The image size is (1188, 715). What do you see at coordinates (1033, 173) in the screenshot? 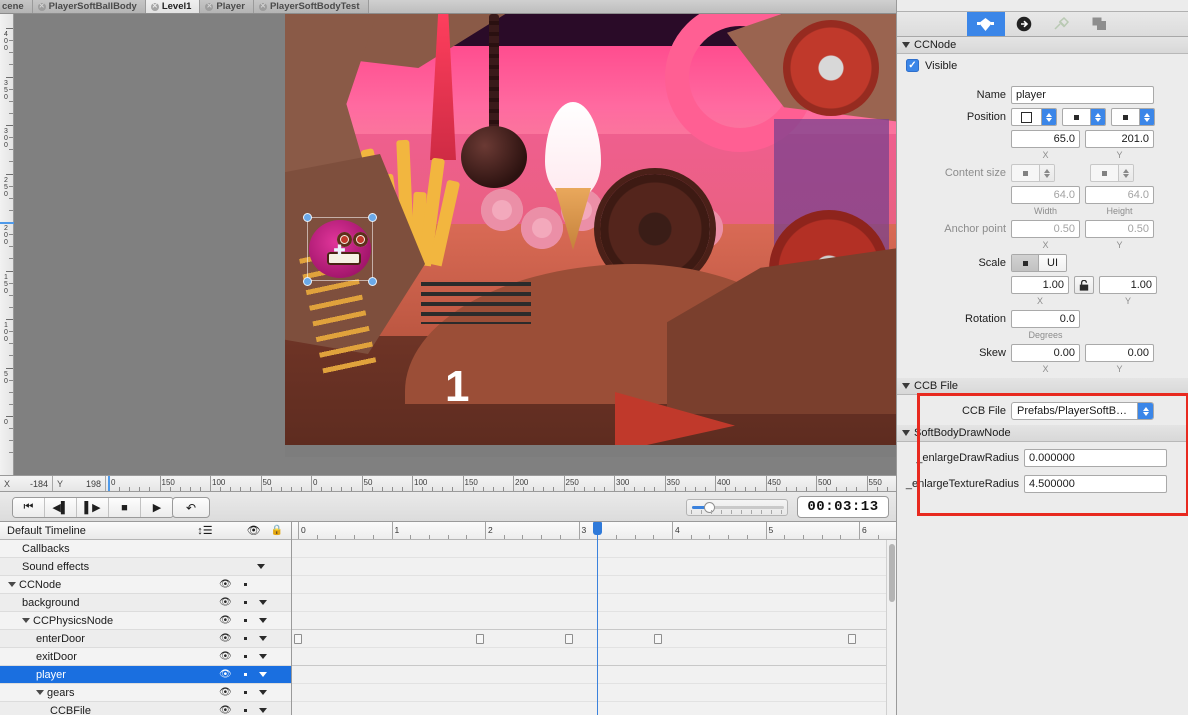
I see `content-width-unit-stepper` at bounding box center [1033, 173].